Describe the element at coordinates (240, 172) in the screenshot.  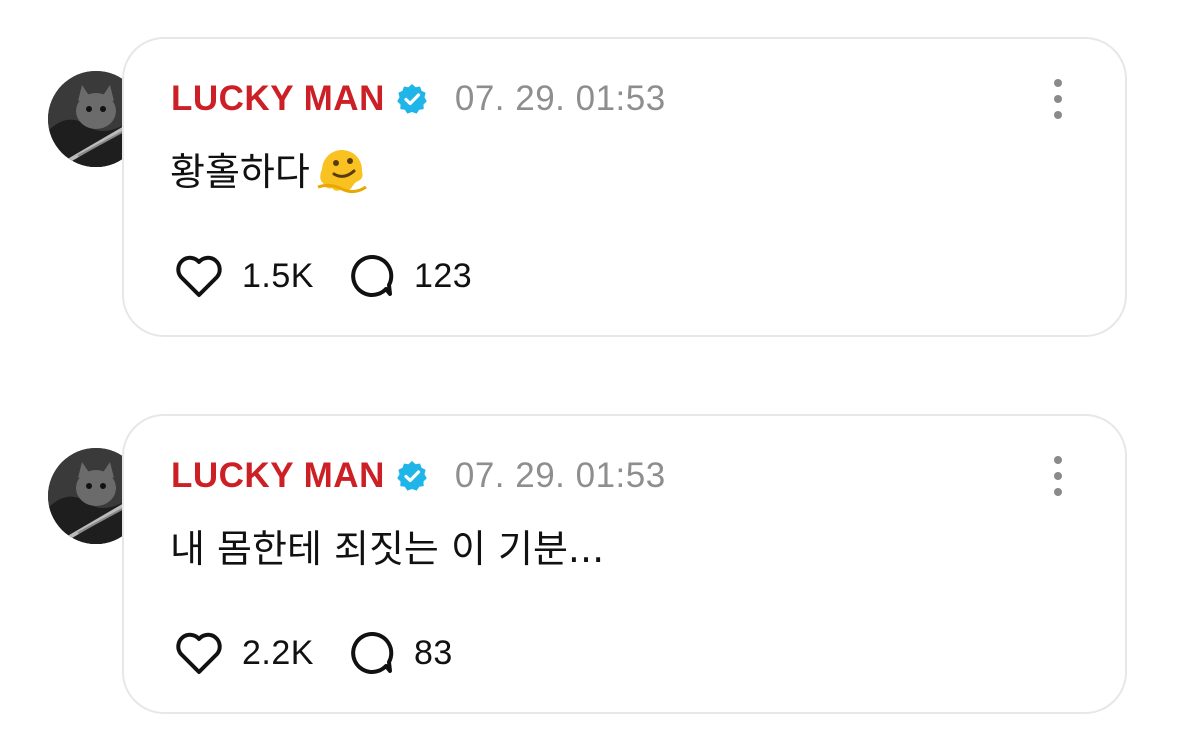
I see `post-text: 황홀하다` at that location.